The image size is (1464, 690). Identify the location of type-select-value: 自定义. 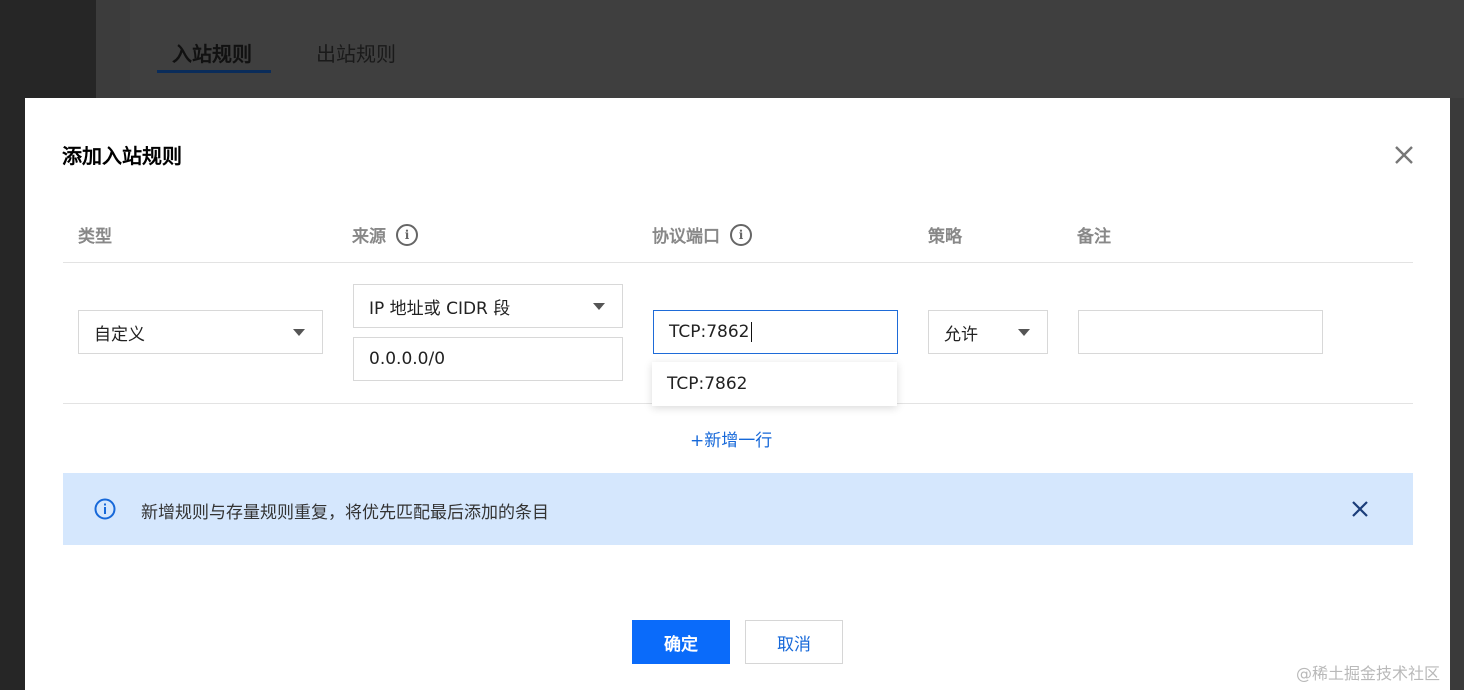
(119, 334).